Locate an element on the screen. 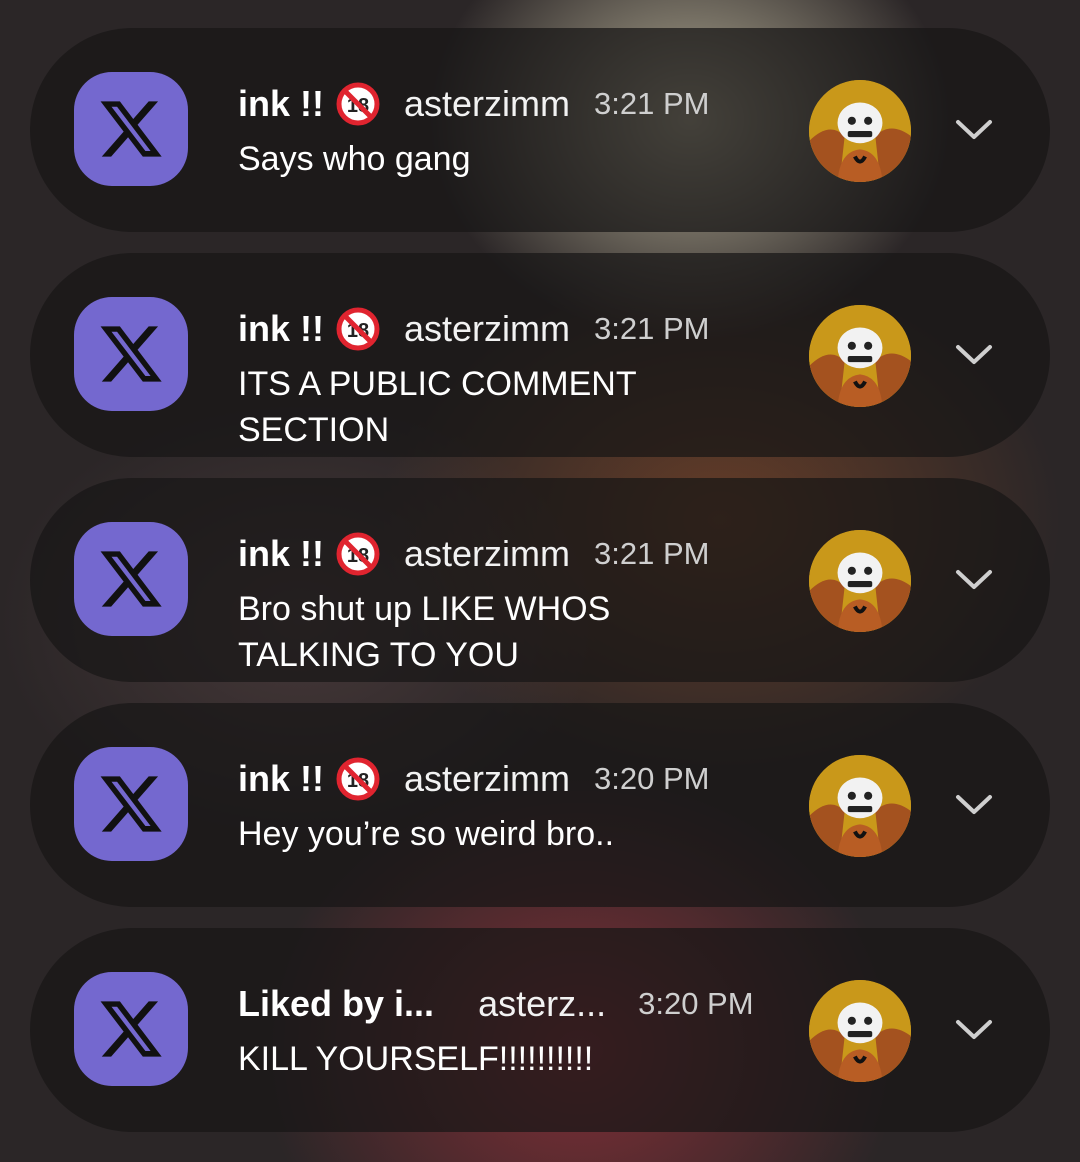 This screenshot has height=1162, width=1080. notification-header: Liked by i... asterz... 3:20 PM is located at coordinates (496, 1004).